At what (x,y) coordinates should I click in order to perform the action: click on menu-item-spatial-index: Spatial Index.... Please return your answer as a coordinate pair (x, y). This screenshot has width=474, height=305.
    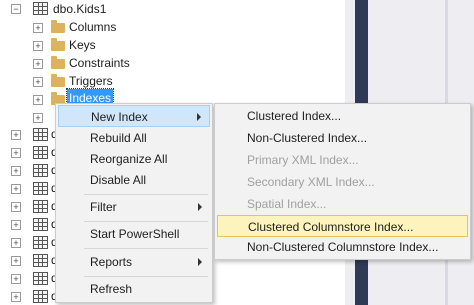
    Looking at the image, I should click on (342, 204).